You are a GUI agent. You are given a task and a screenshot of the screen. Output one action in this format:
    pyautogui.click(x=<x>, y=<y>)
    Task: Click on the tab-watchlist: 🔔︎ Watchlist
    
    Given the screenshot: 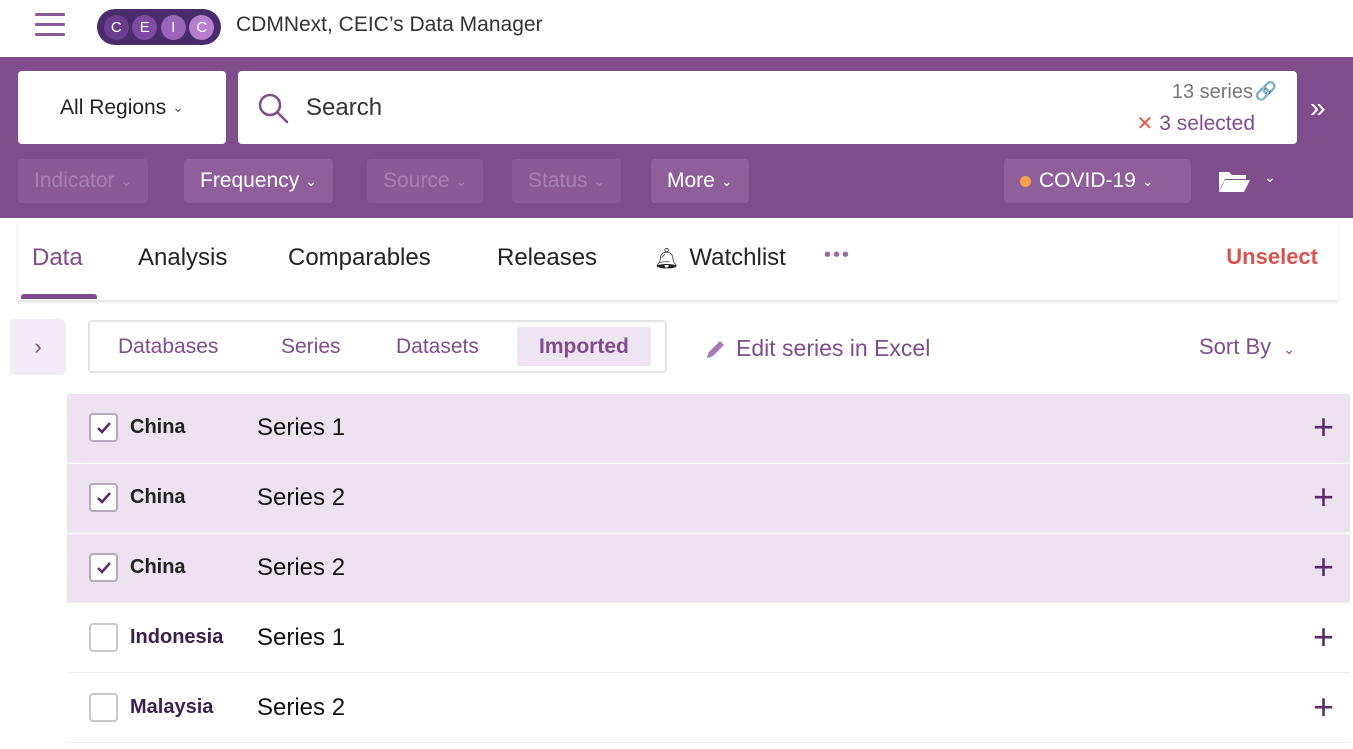 What is the action you would take?
    pyautogui.click(x=720, y=258)
    